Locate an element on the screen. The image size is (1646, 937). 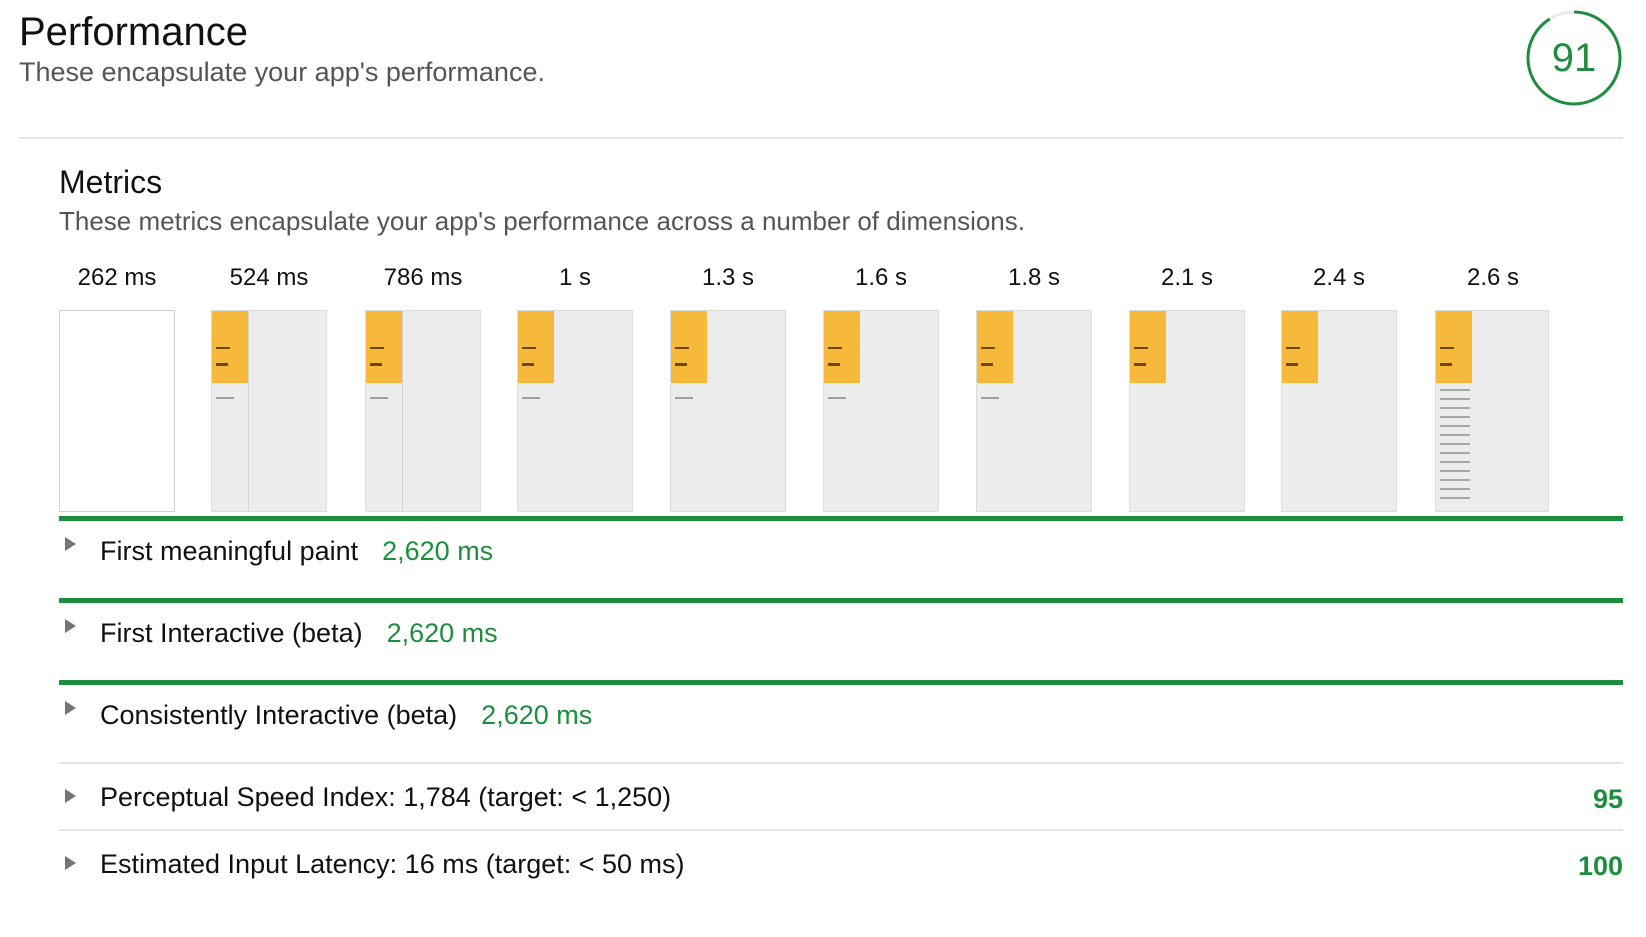
frame-timestamp: 786 ms is located at coordinates (423, 277).